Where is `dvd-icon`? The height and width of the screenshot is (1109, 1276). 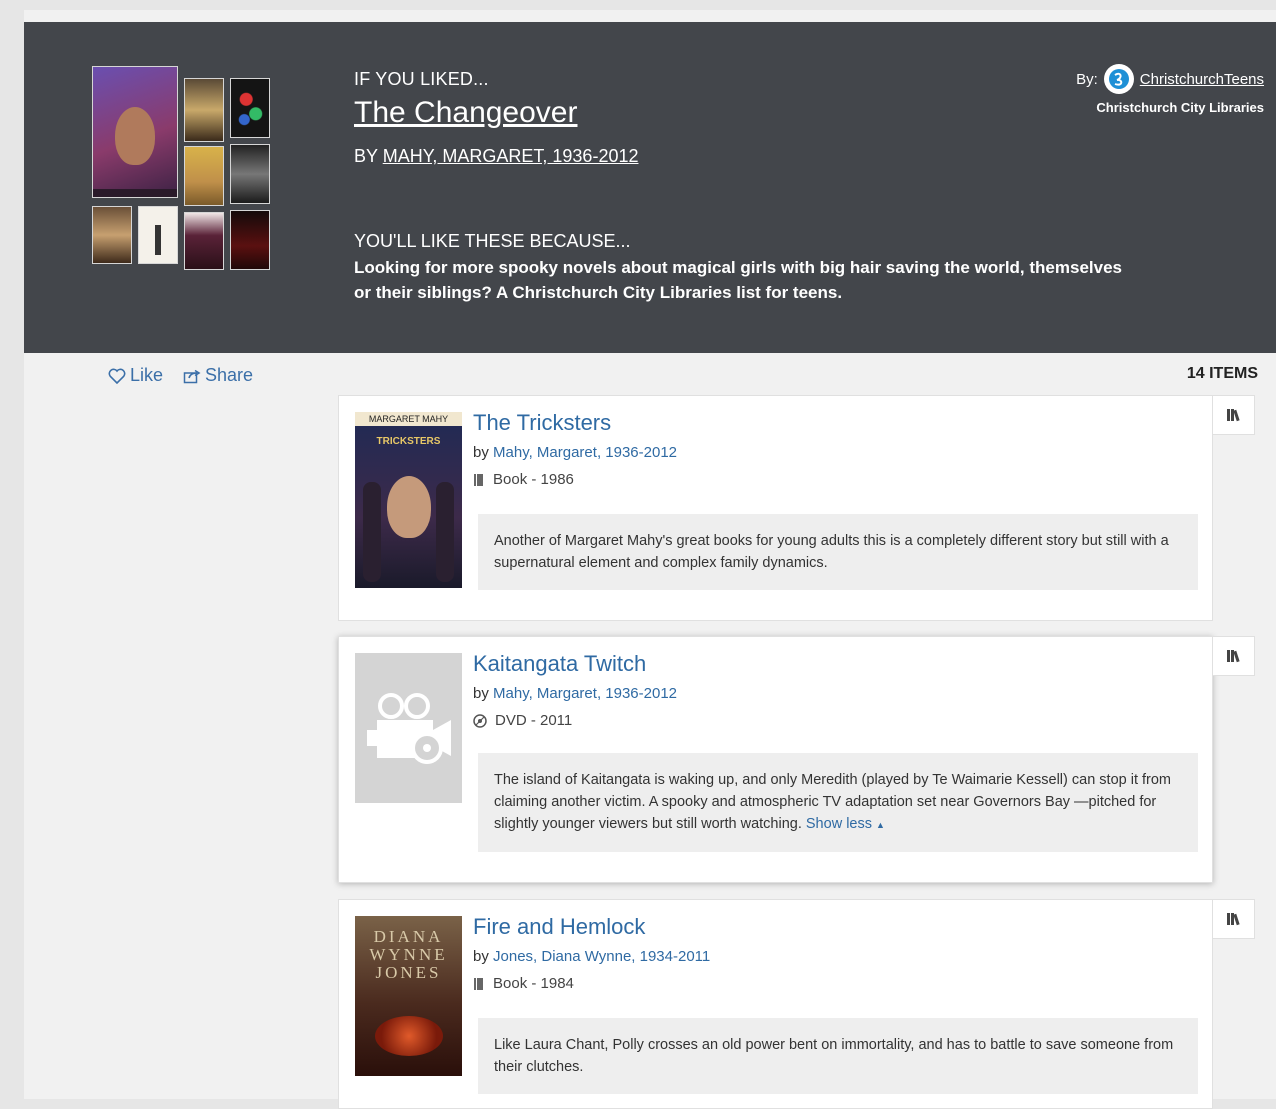
dvd-icon is located at coordinates (480, 720).